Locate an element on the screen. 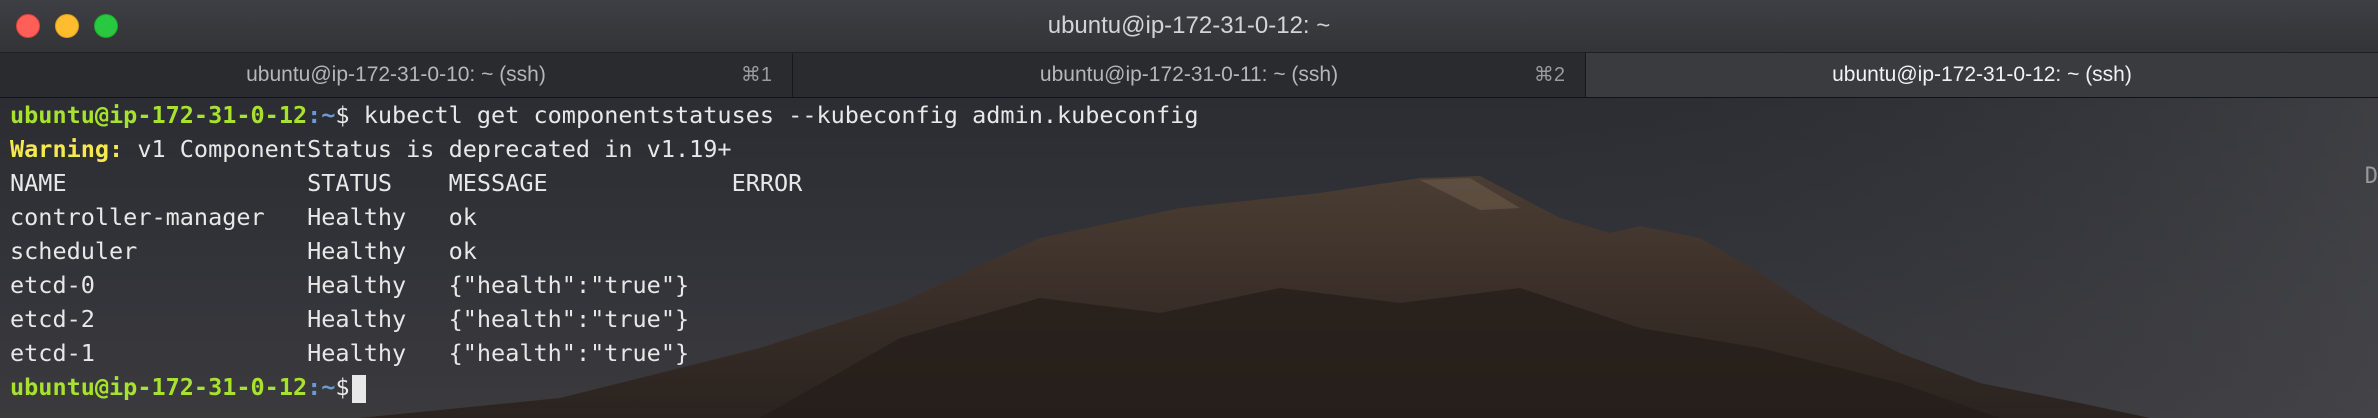  tab-ip-172-31-0-10: ubuntu@ip-172-31-0-10: ~ (ssh) ⌘1 is located at coordinates (396, 75).